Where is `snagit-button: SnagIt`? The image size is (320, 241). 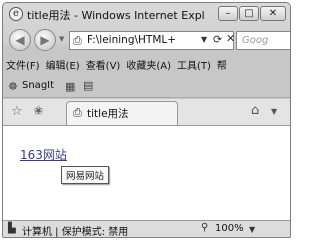
snagit-button: SnagIt is located at coordinates (38, 85).